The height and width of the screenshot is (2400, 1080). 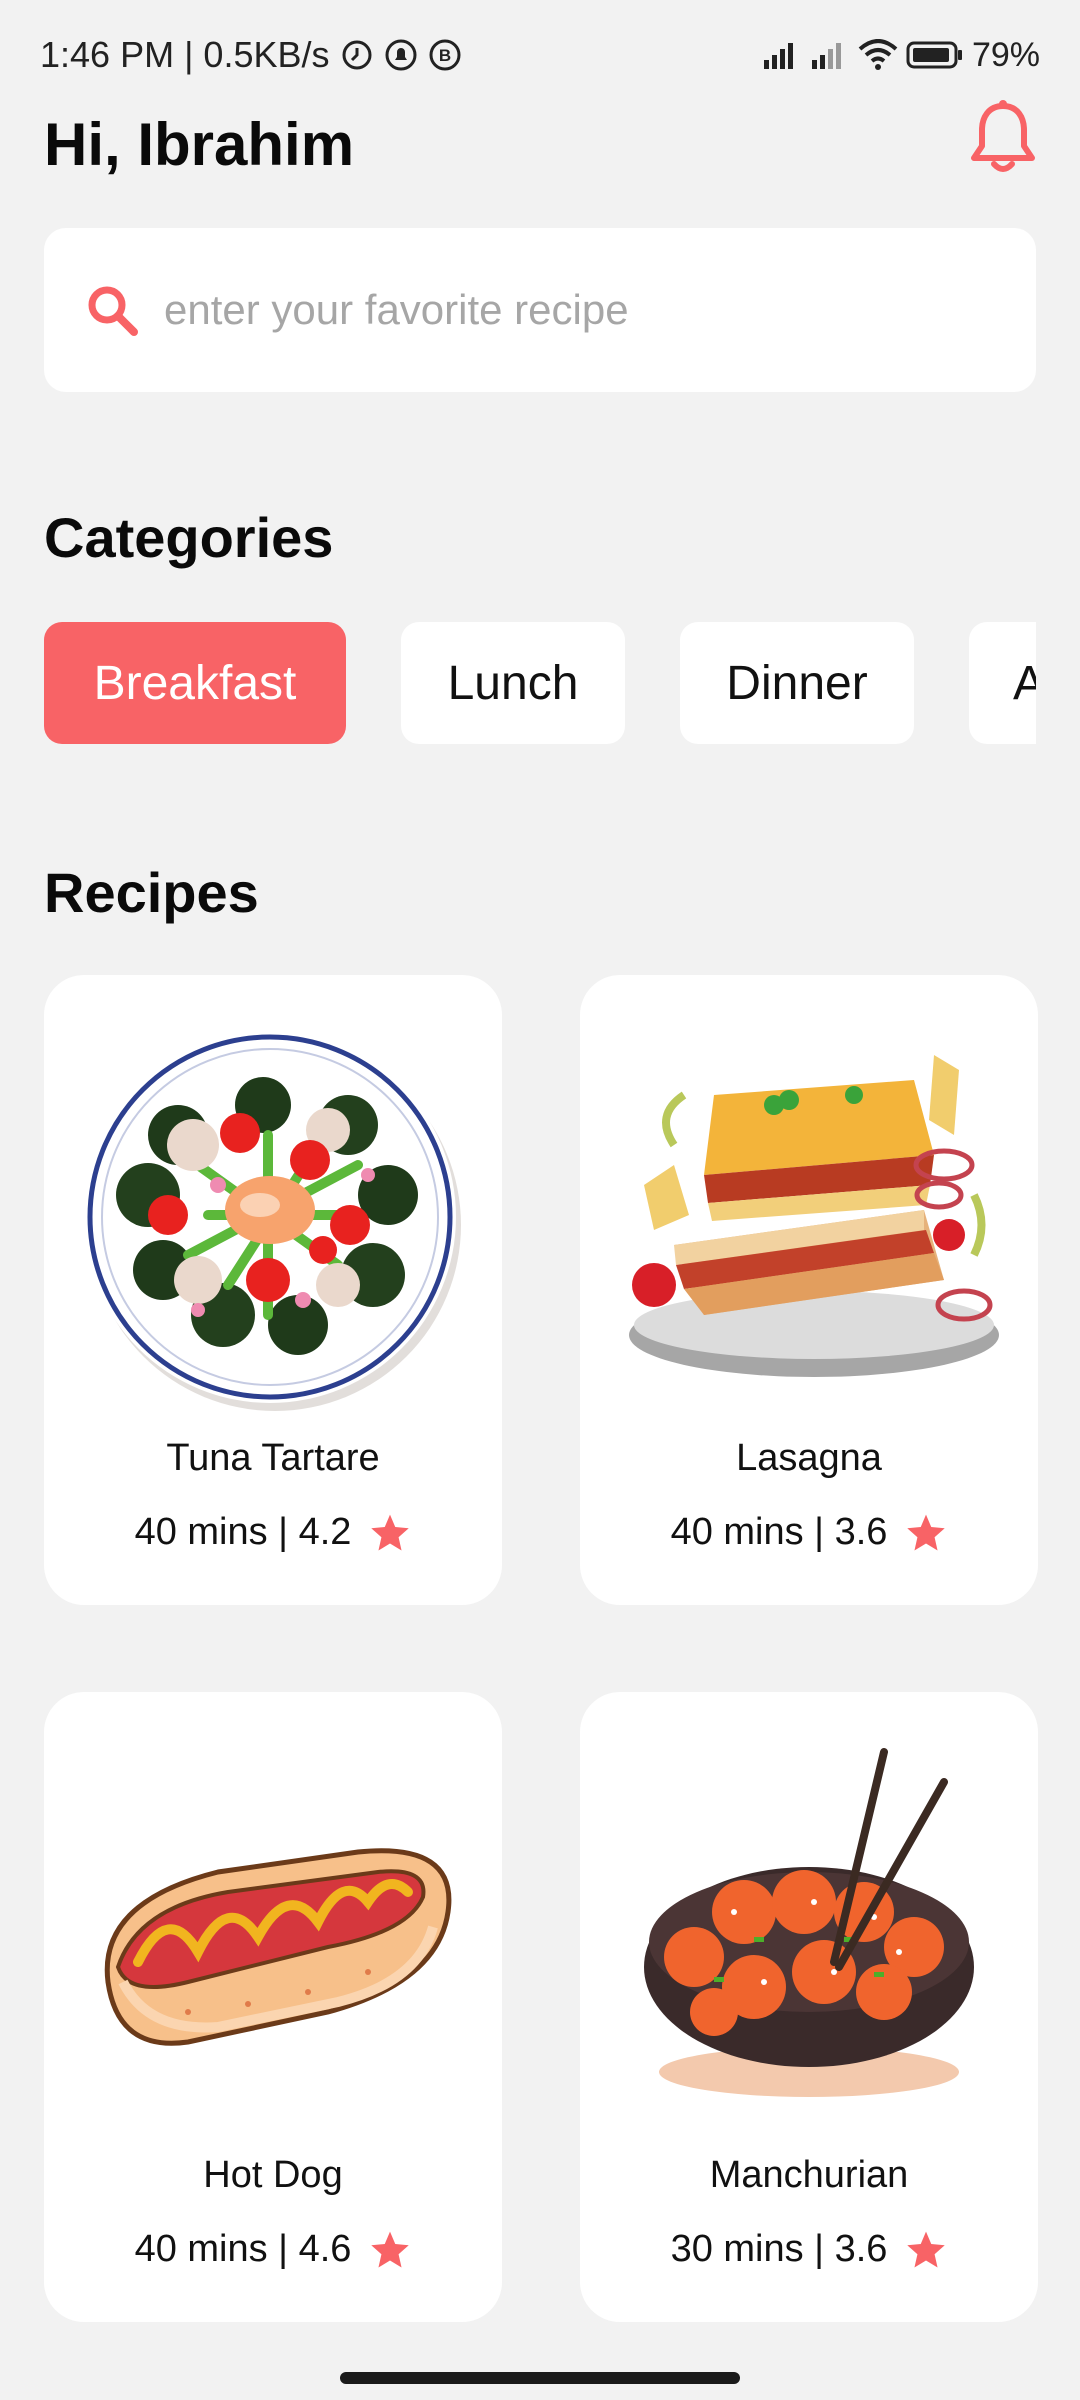 I want to click on tuna-tartare-image, so click(x=272, y=1221).